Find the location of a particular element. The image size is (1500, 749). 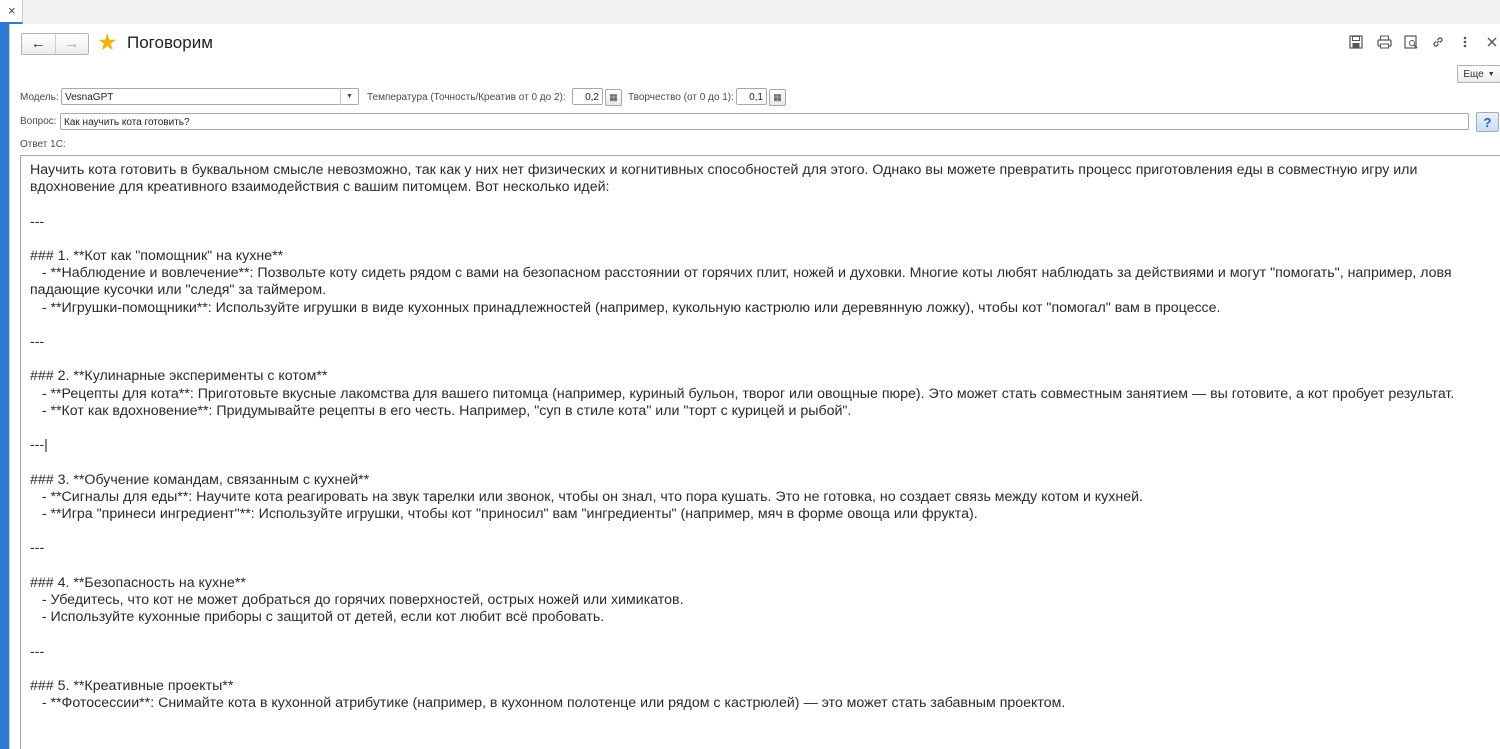

more-button: Еще ▼ is located at coordinates (1478, 74).